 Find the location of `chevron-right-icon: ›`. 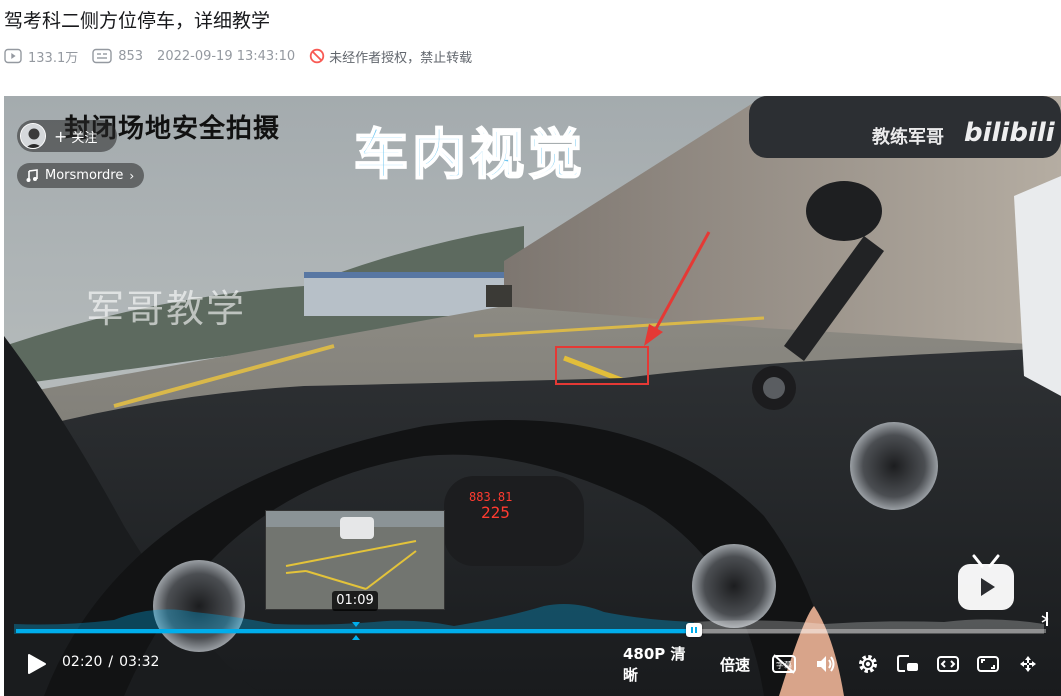

chevron-right-icon: › is located at coordinates (132, 175).